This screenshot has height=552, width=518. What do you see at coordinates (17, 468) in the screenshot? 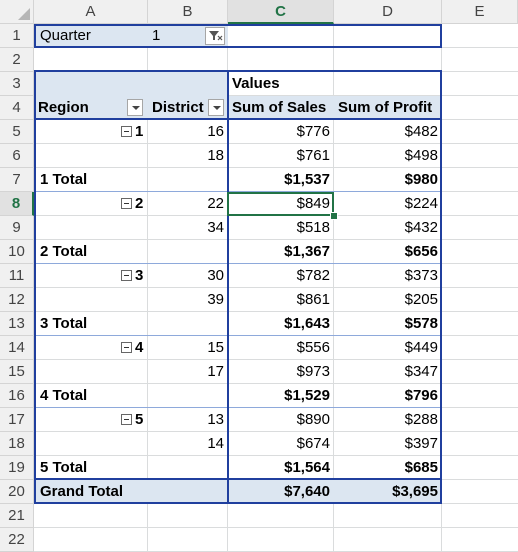
I see `row-header-19: 19` at bounding box center [17, 468].